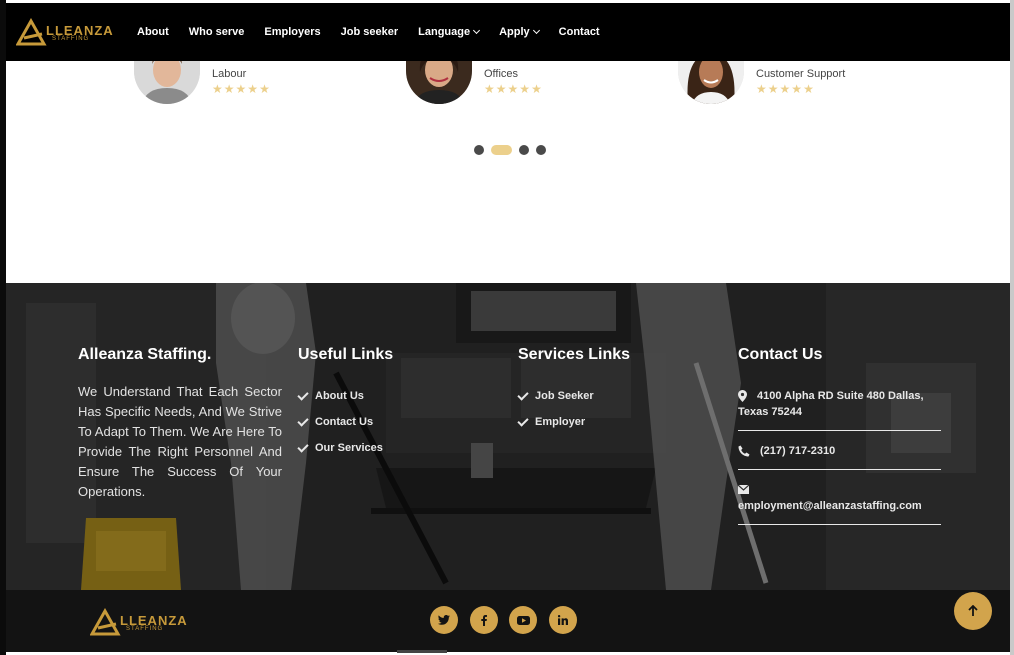 The image size is (1014, 655). I want to click on footer-link-about-us: About Us, so click(330, 395).